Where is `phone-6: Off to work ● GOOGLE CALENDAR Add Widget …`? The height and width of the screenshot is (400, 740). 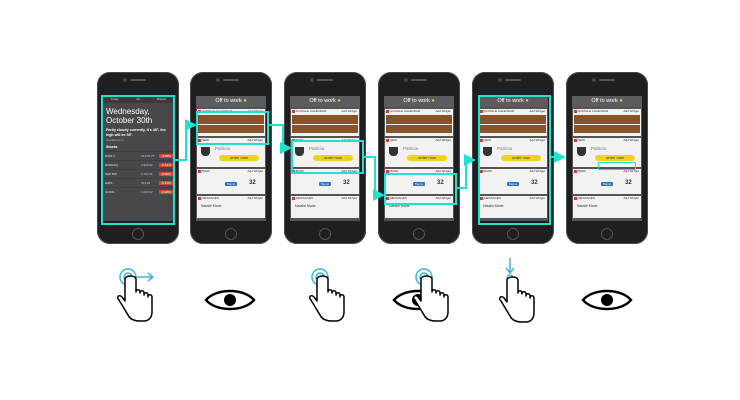 phone-6: Off to work ● GOOGLE CALENDAR Add Widget … is located at coordinates (607, 158).